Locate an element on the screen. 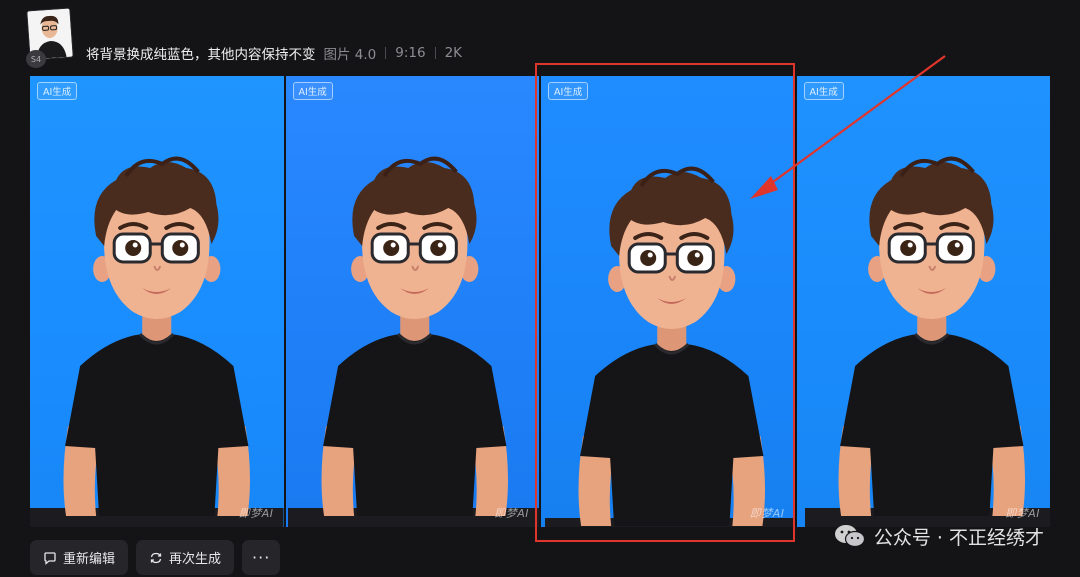  generation-meta: 图片 4.0 9:16 2K is located at coordinates (393, 53).